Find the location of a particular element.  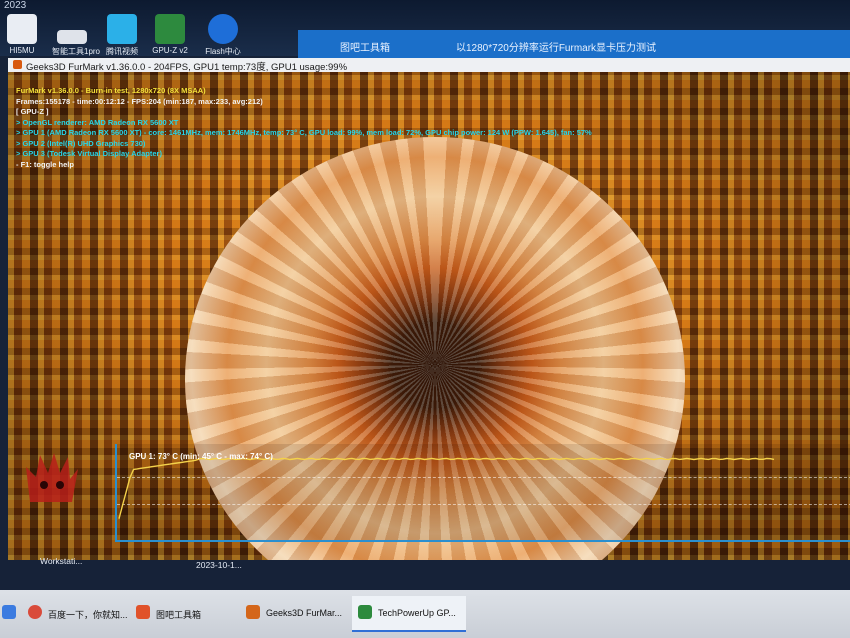

taskbar-item-toolbox: 图吧工具箱 is located at coordinates (180, 613).